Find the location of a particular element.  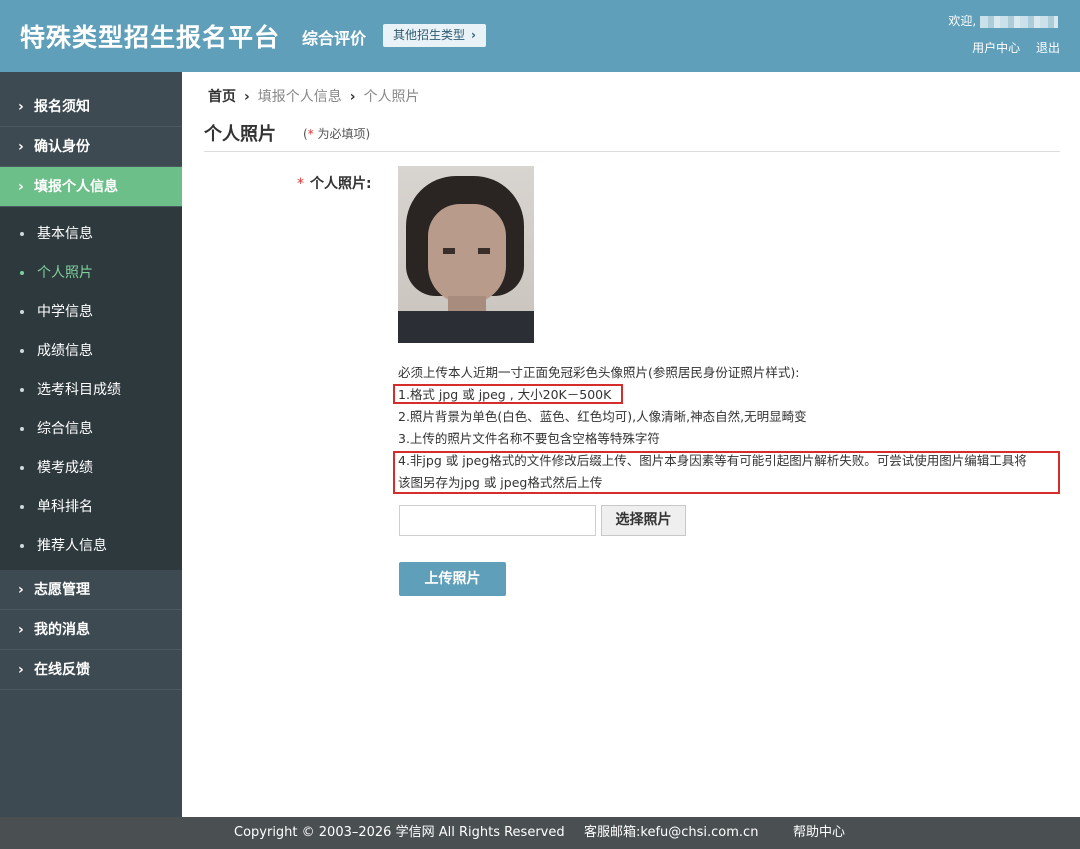

other-types-button: 其他招生类型 › is located at coordinates (434, 35).